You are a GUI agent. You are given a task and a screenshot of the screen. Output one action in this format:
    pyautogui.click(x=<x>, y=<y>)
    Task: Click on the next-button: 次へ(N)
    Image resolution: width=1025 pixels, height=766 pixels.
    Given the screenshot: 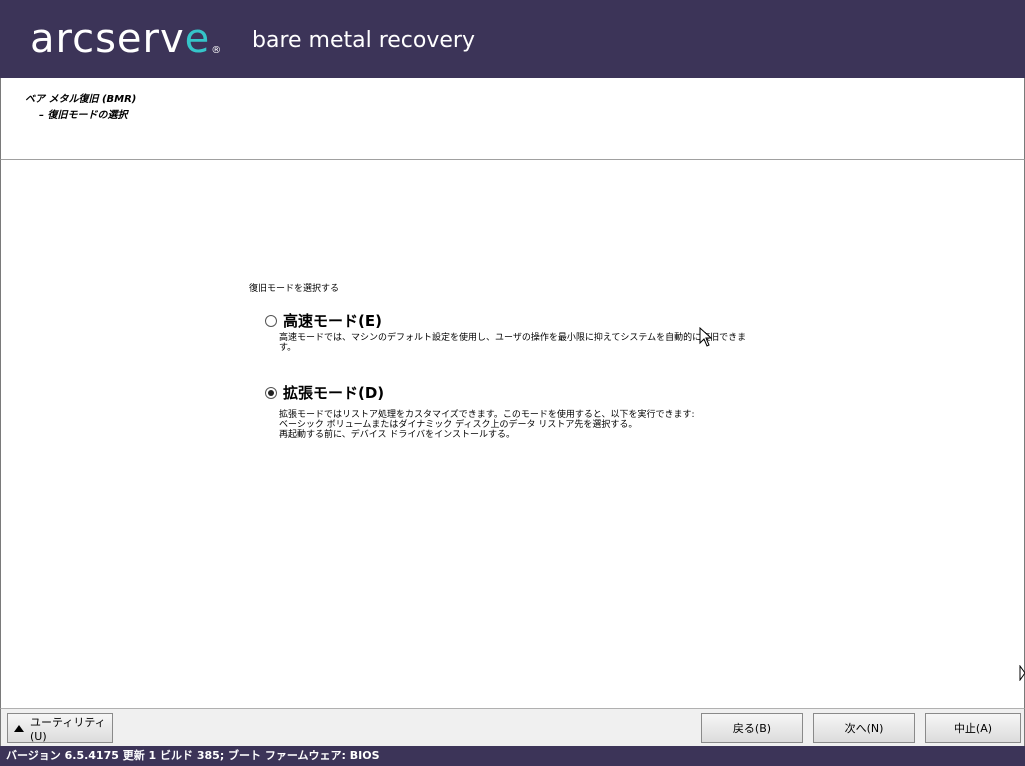 What is the action you would take?
    pyautogui.click(x=864, y=728)
    